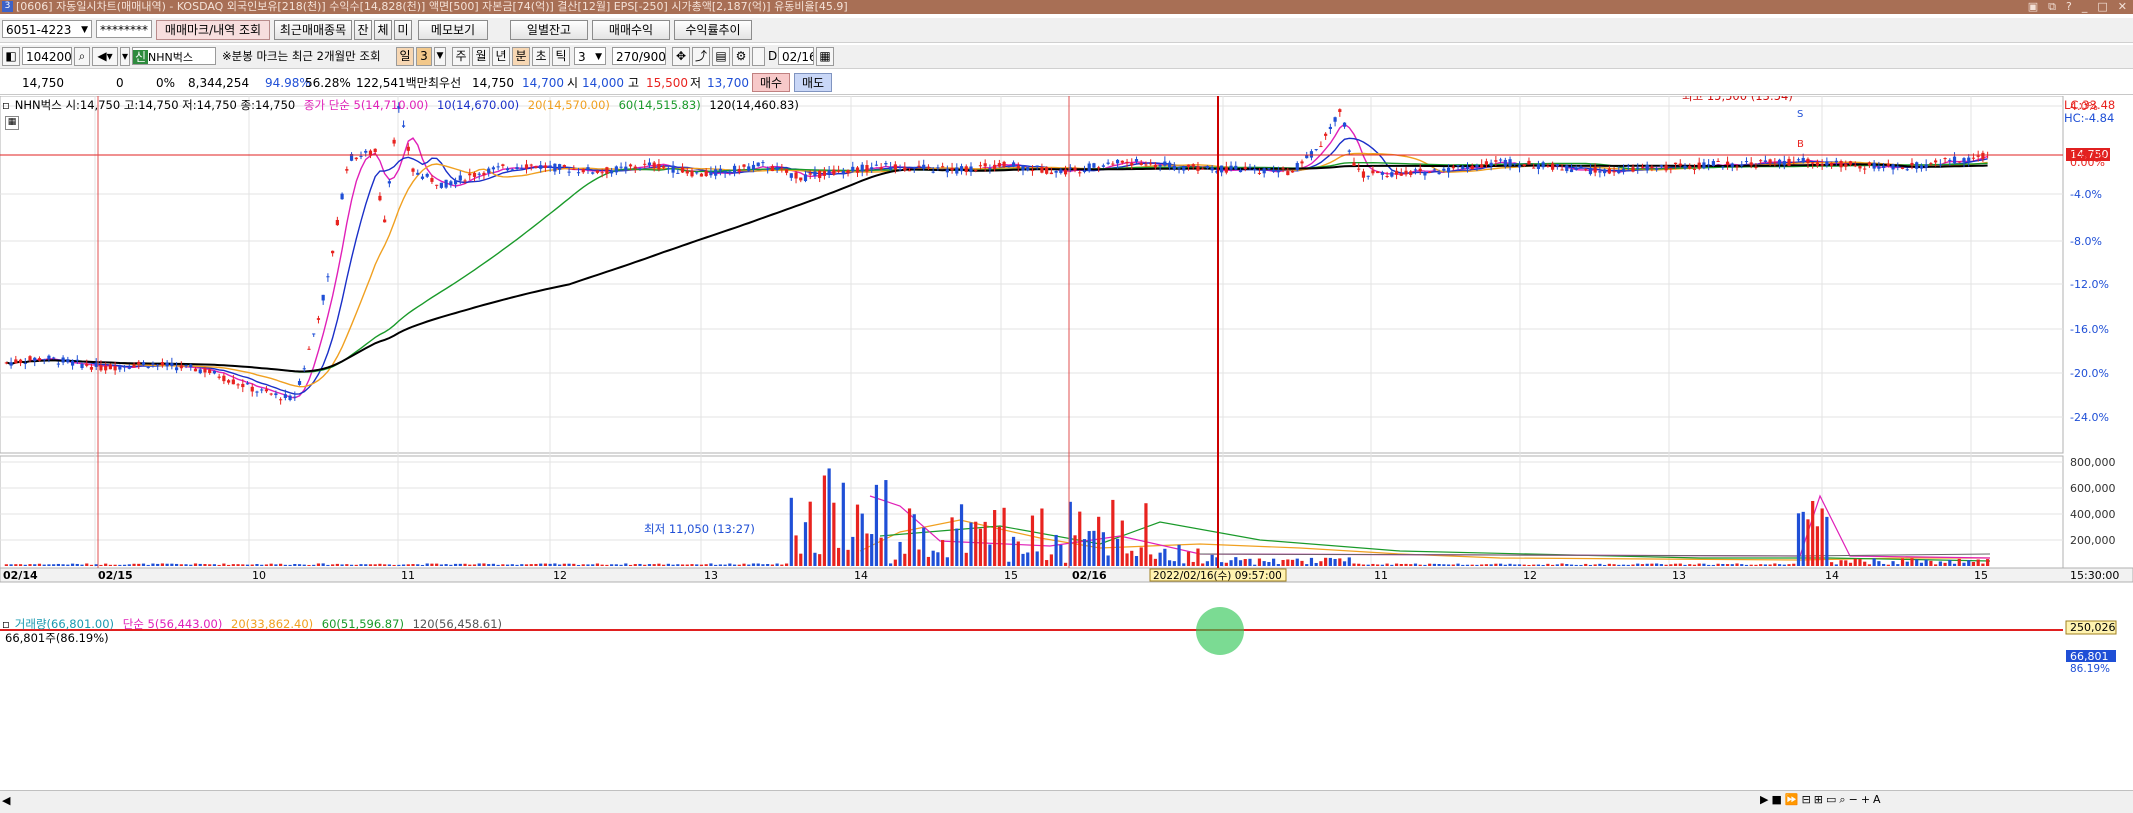 This screenshot has width=2133, height=813. Describe the element at coordinates (721, 56) in the screenshot. I see `save-icon: ▤` at that location.